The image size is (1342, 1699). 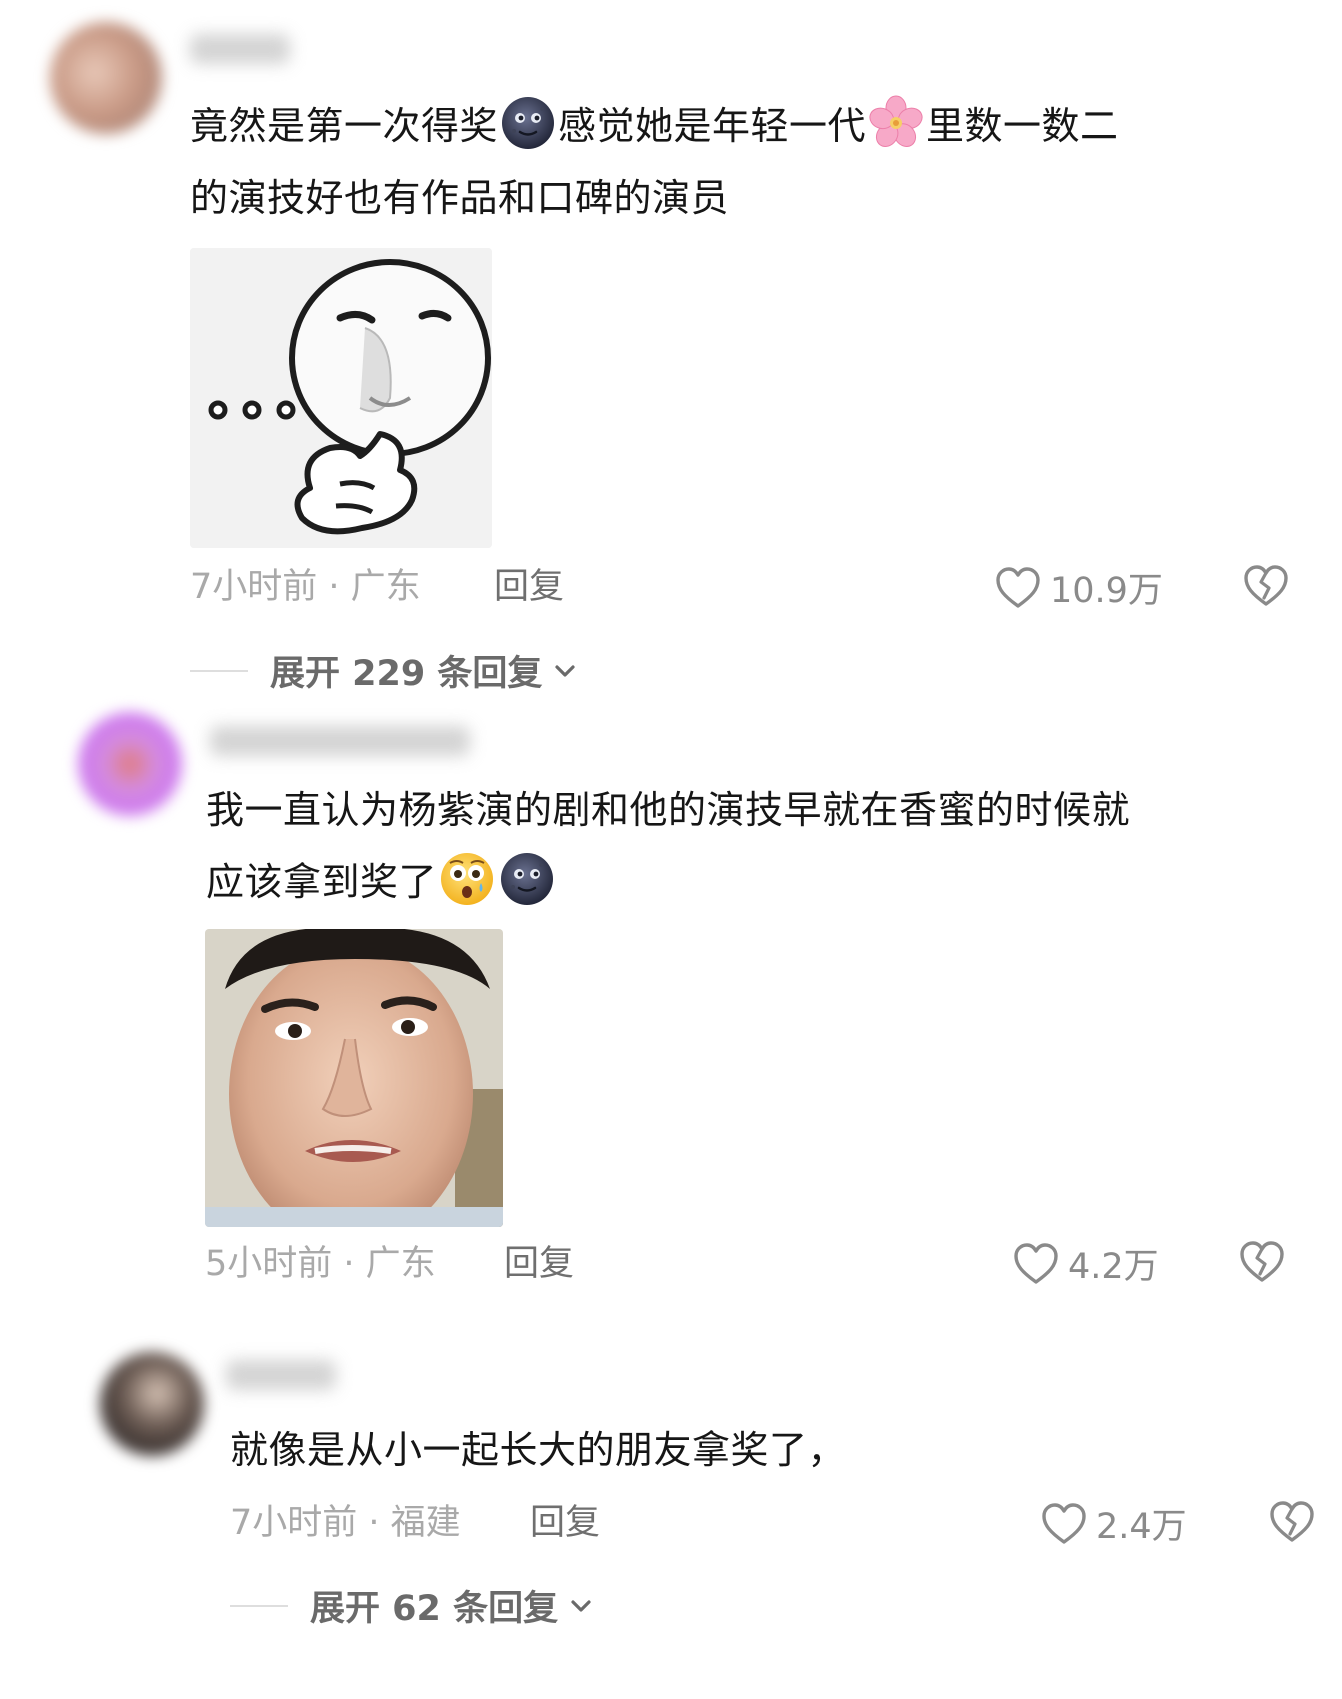 What do you see at coordinates (668, 810) in the screenshot?
I see `comment-text-segment: 我一直认为杨紫演的剧和他的演技早就在香蜜的时候就` at bounding box center [668, 810].